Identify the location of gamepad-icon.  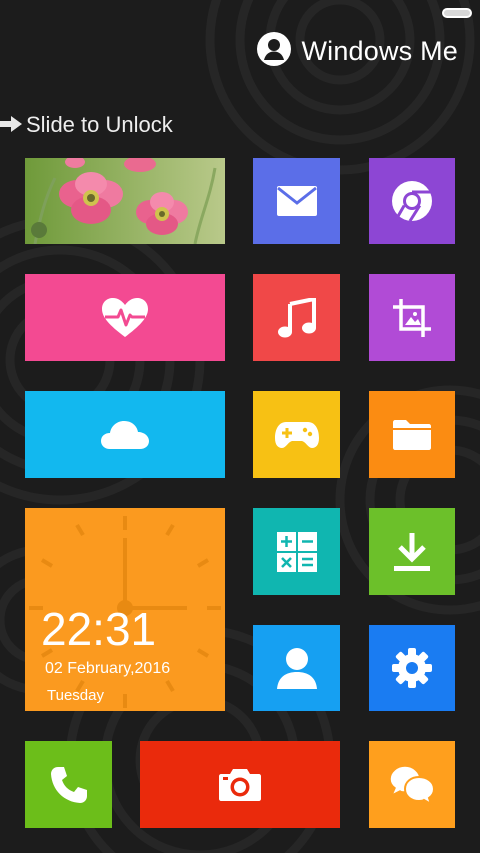
(296, 434).